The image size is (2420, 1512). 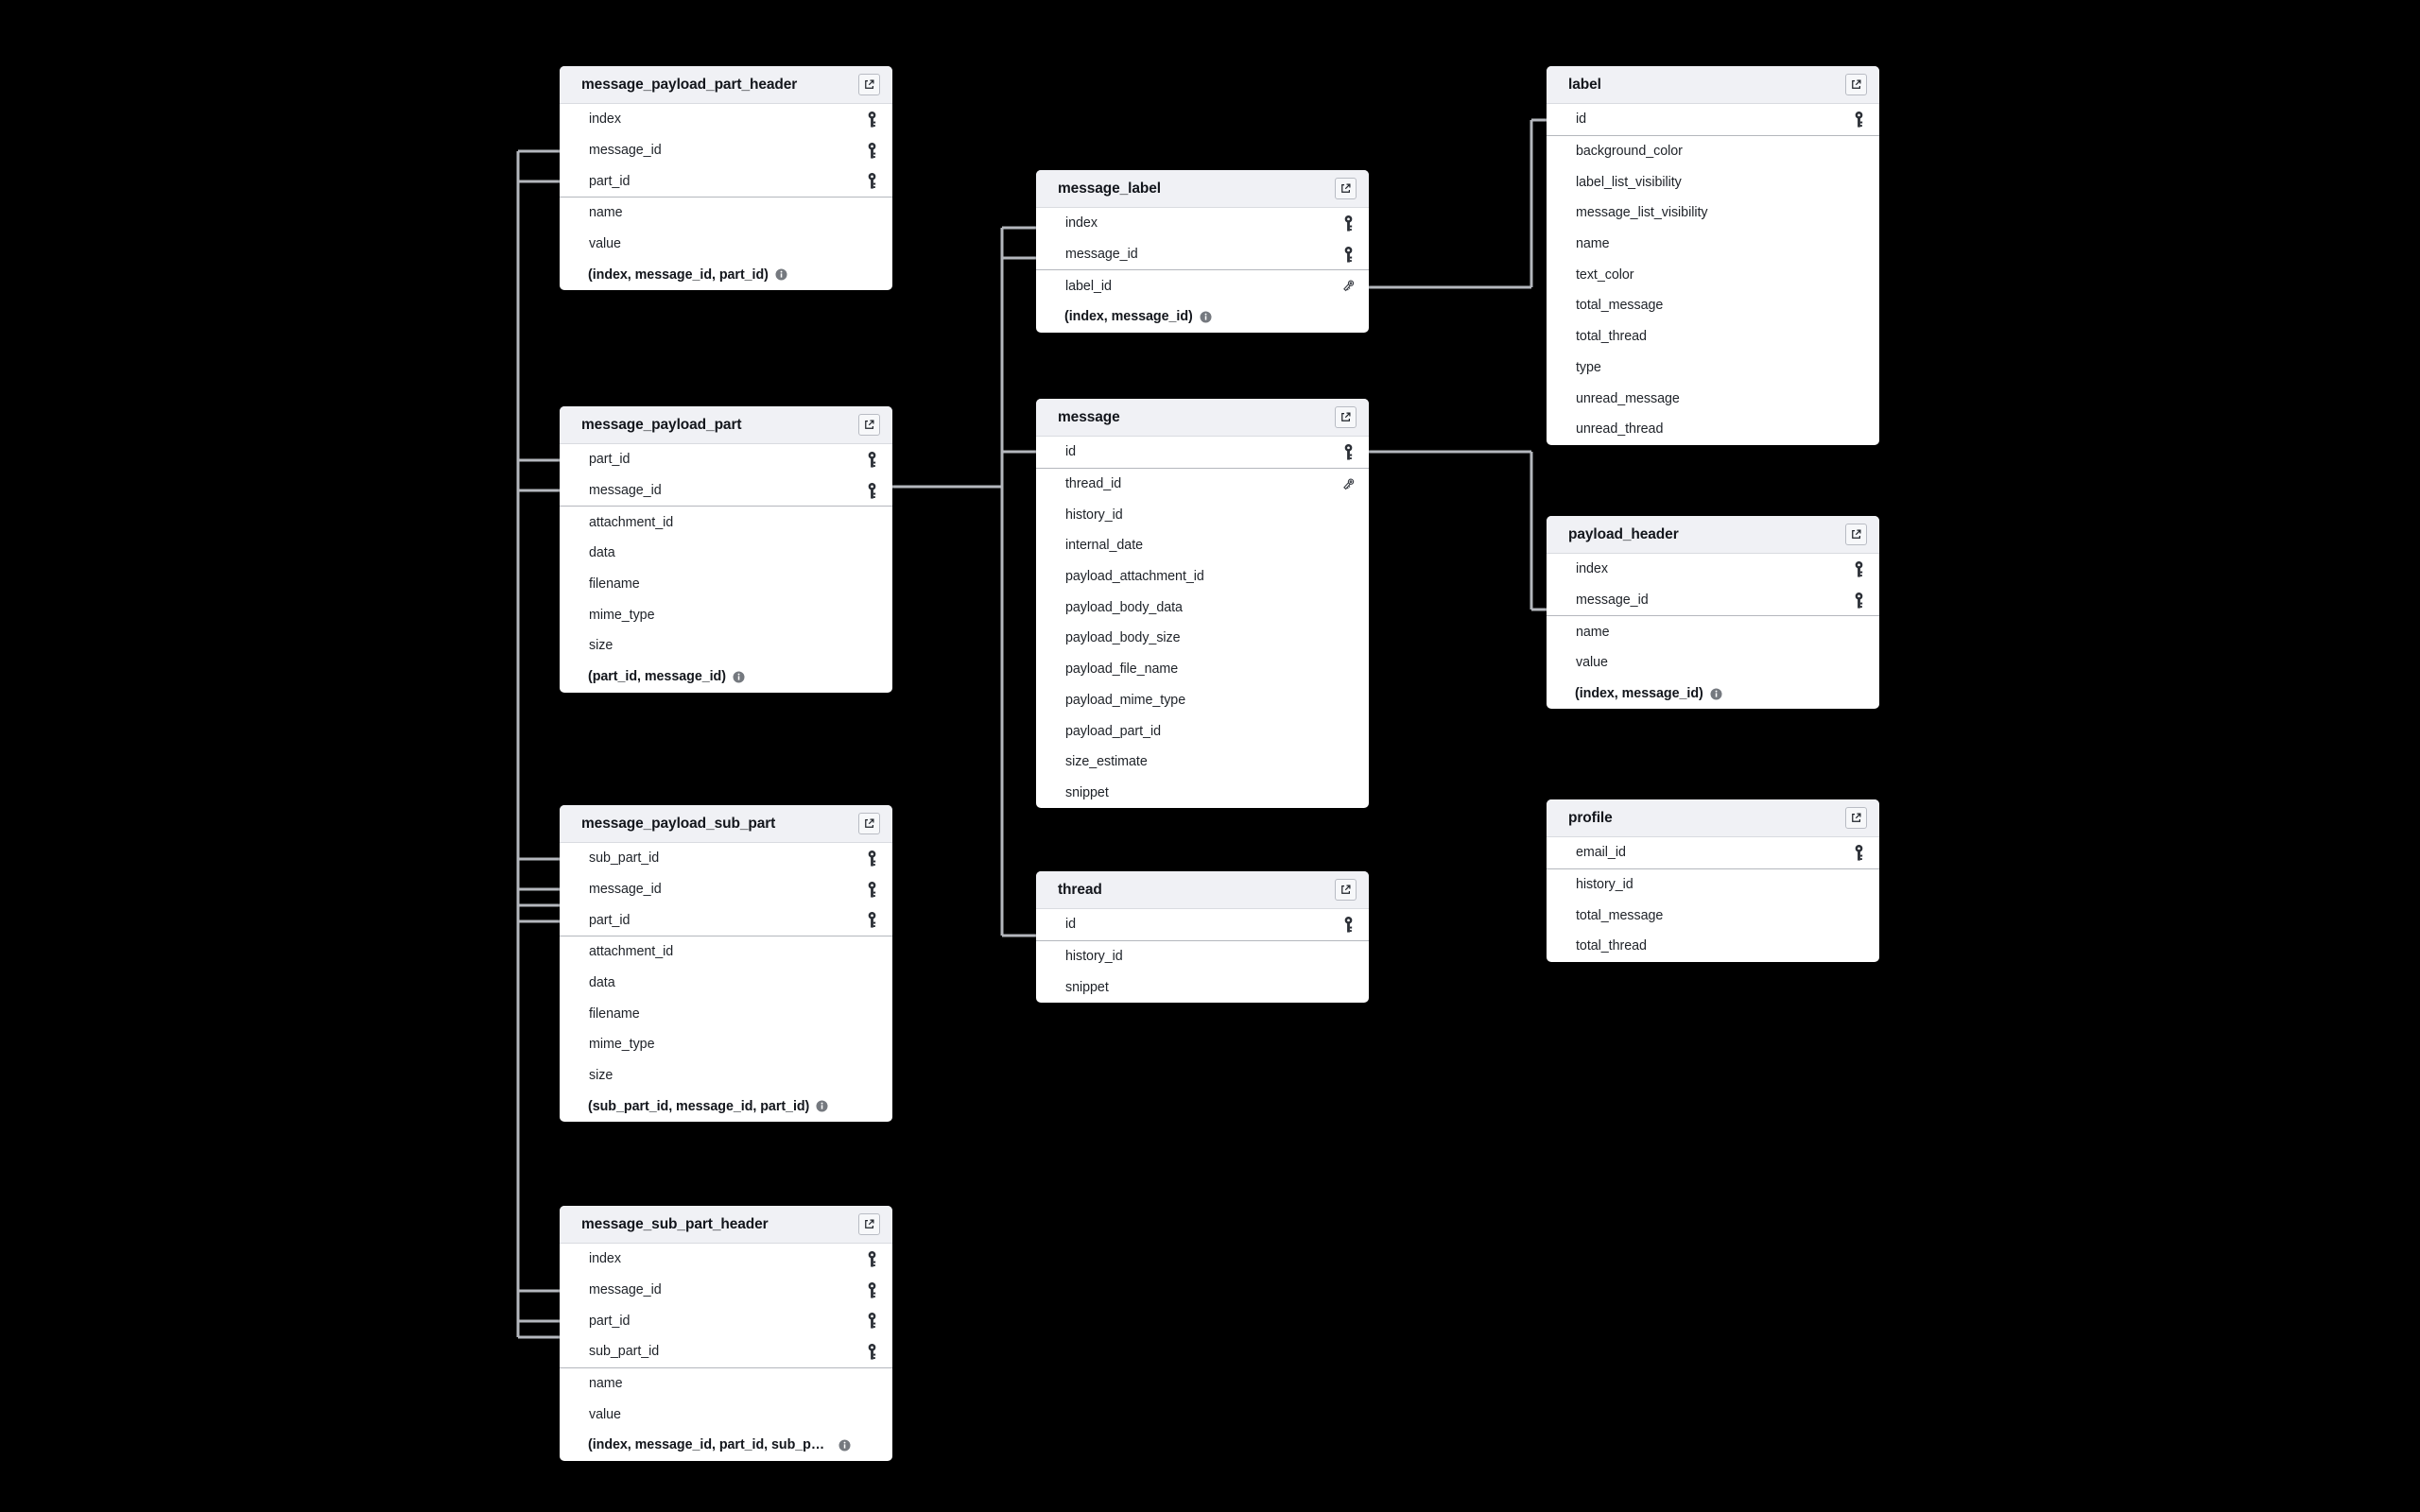 I want to click on field-row: payload_attachment_id, so click(x=1203, y=577).